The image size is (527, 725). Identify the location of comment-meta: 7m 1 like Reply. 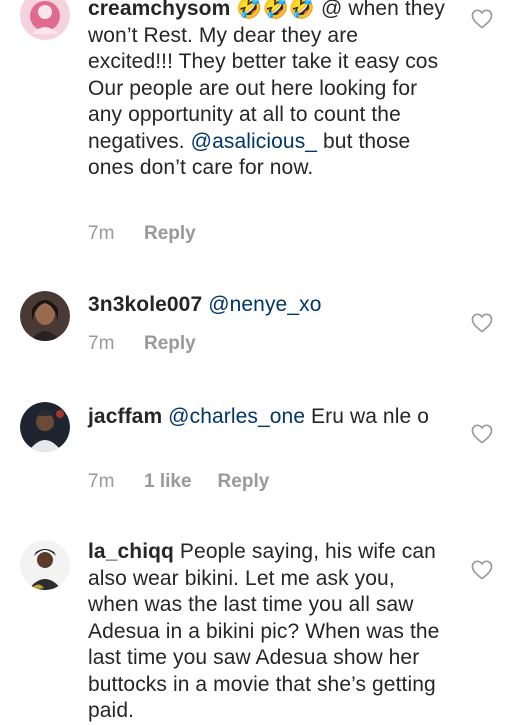
(178, 482).